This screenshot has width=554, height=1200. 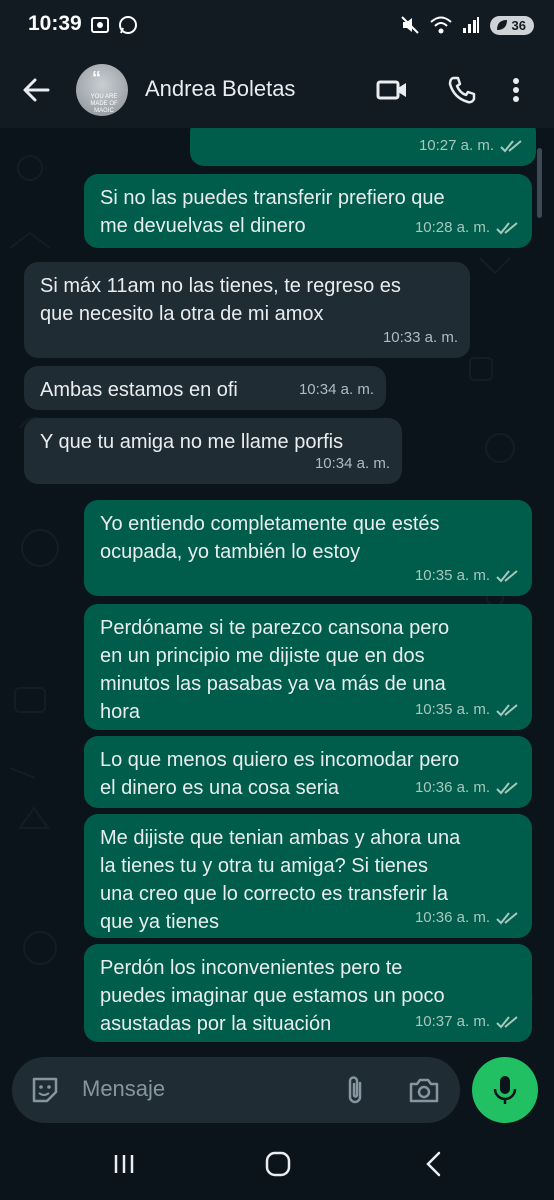 I want to click on message-meta: 10:28 a. m., so click(x=467, y=228).